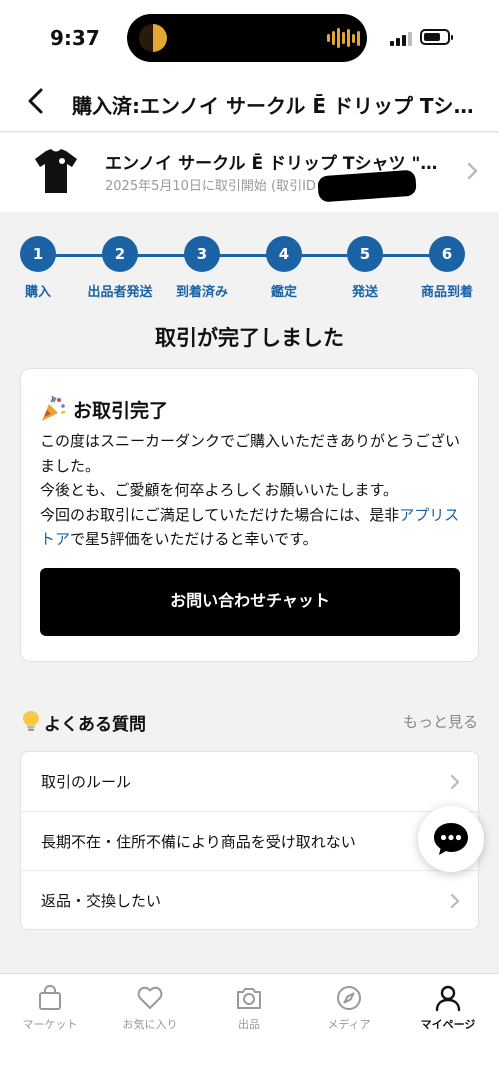 The height and width of the screenshot is (1080, 499). I want to click on inquiry-chat-button: お問い合わせチャット, so click(250, 602).